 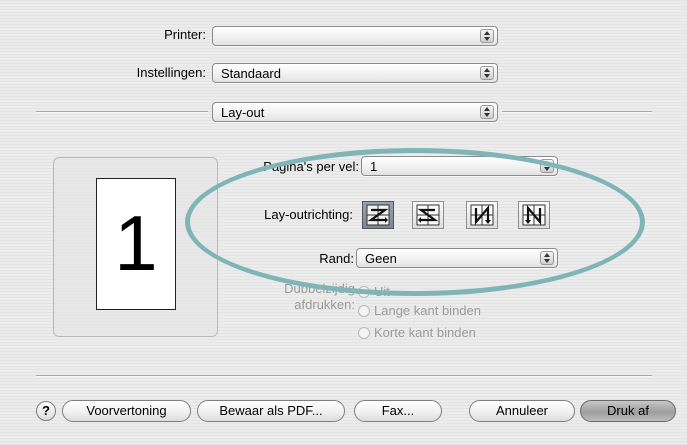 I want to click on layout-direction-label: Lay-outrichting:, so click(x=308, y=214).